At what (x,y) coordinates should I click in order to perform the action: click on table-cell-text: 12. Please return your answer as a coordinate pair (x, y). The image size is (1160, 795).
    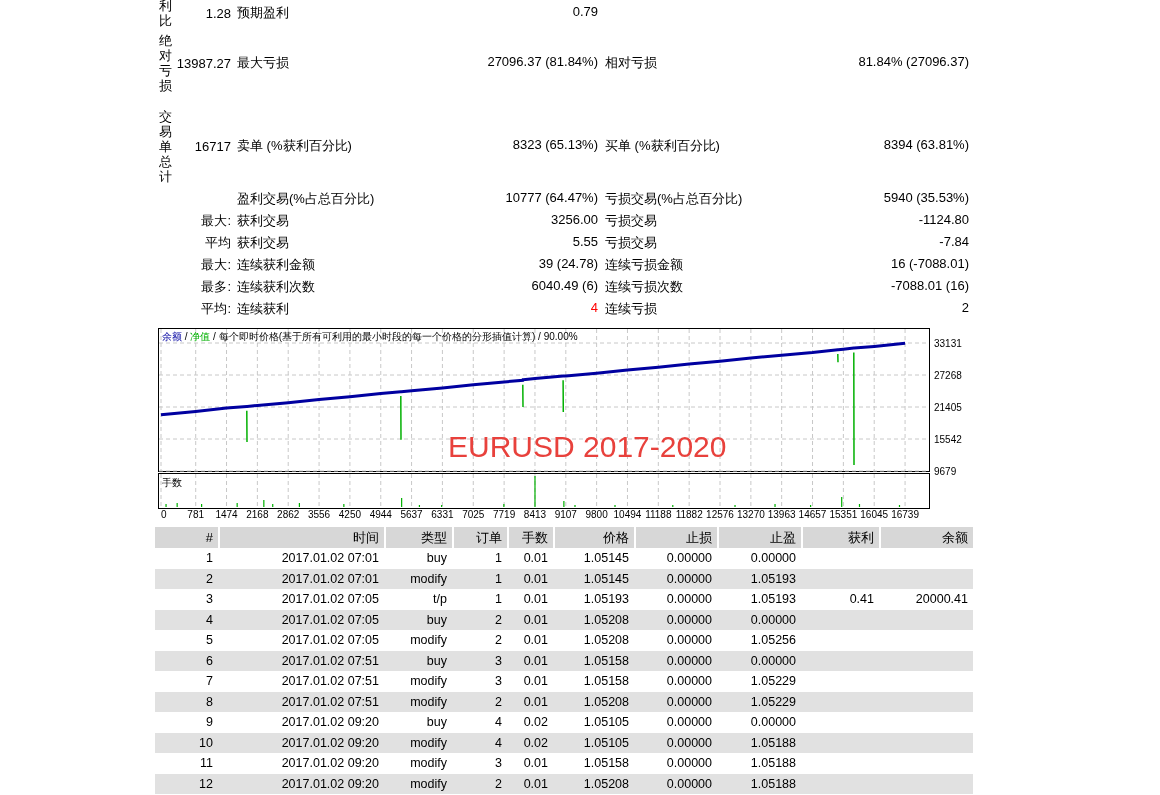
    Looking at the image, I should click on (206, 784).